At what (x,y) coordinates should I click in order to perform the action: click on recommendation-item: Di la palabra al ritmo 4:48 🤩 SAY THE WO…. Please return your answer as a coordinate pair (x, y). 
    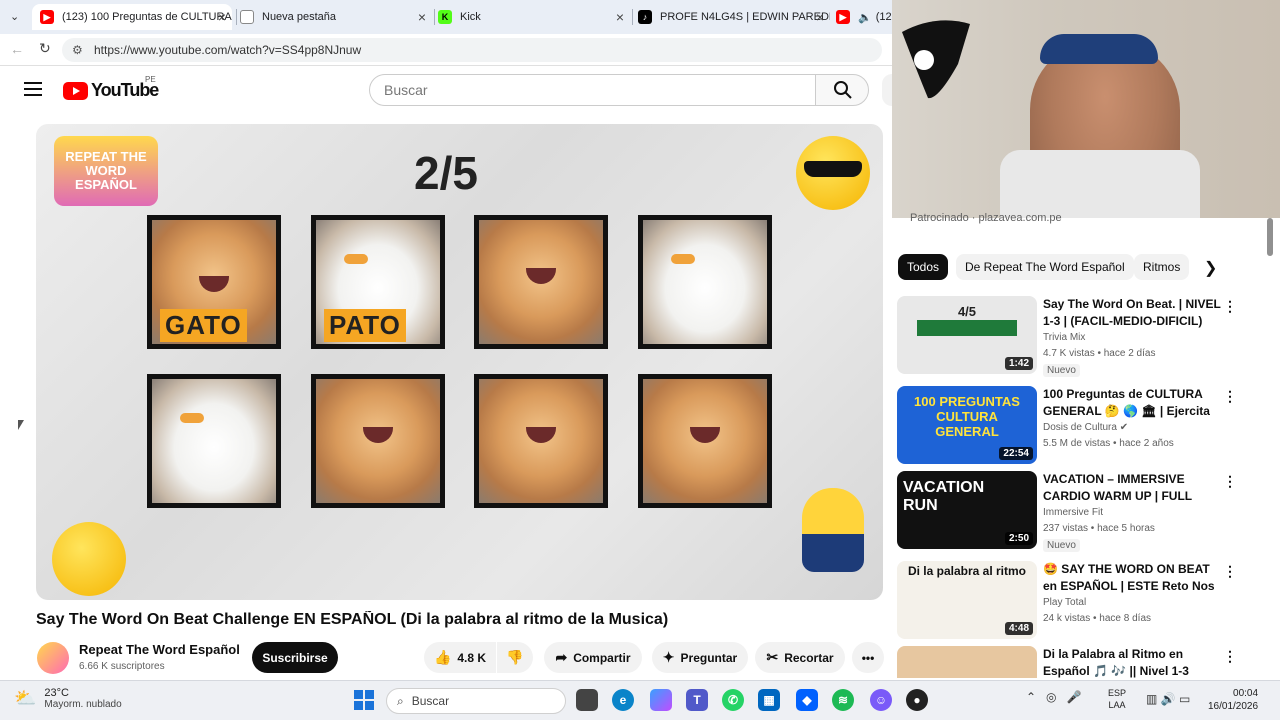
    Looking at the image, I should click on (1082, 600).